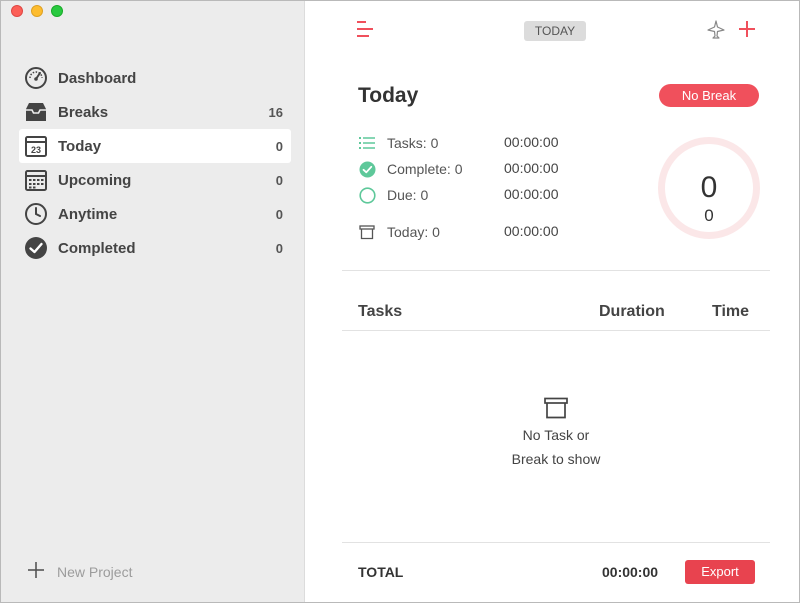 The height and width of the screenshot is (603, 800). Describe the element at coordinates (95, 180) in the screenshot. I see `sidebar-item-label: Upcoming` at that location.